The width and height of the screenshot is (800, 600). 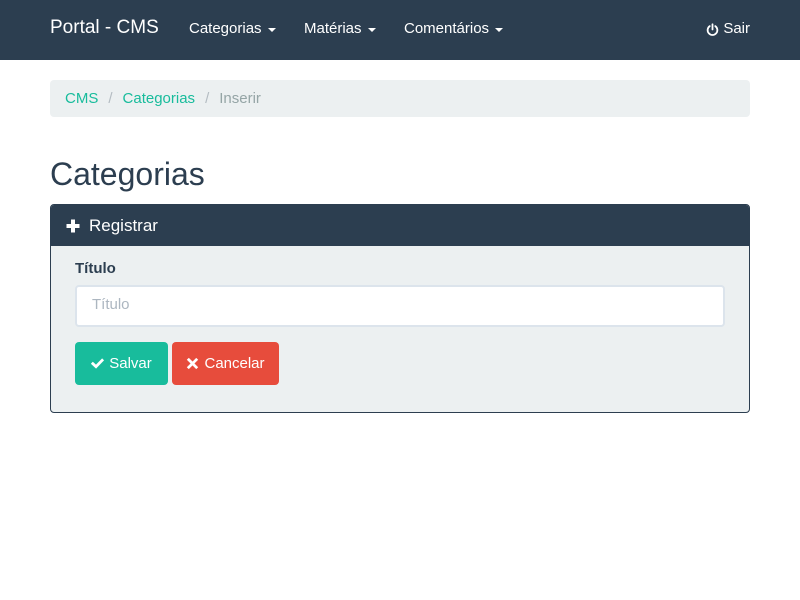 I want to click on power-icon, so click(x=712, y=29).